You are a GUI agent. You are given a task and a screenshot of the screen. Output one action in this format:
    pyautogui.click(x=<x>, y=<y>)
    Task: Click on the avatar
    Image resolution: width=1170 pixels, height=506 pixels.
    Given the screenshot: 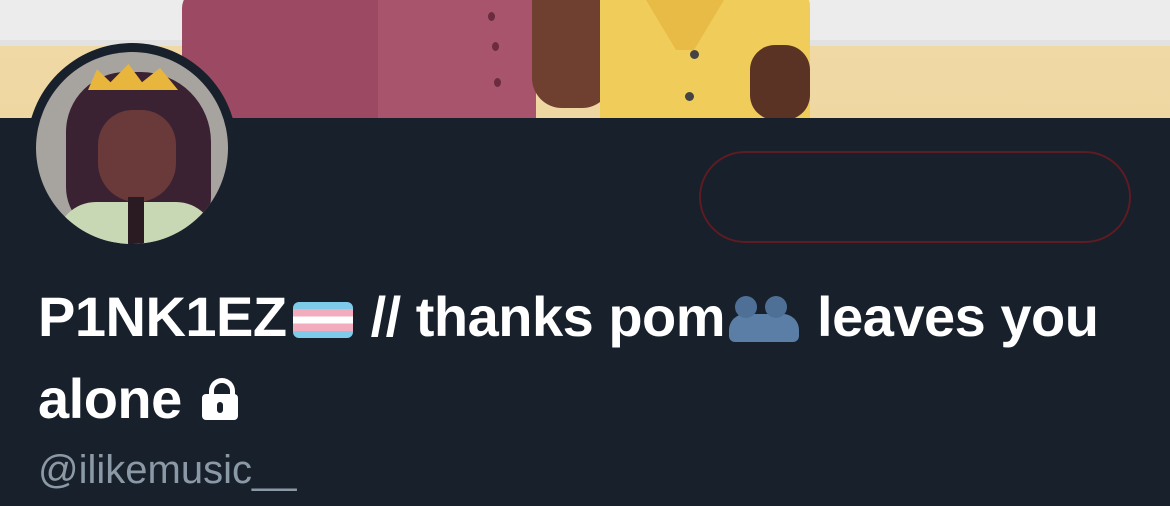 What is the action you would take?
    pyautogui.click(x=132, y=148)
    